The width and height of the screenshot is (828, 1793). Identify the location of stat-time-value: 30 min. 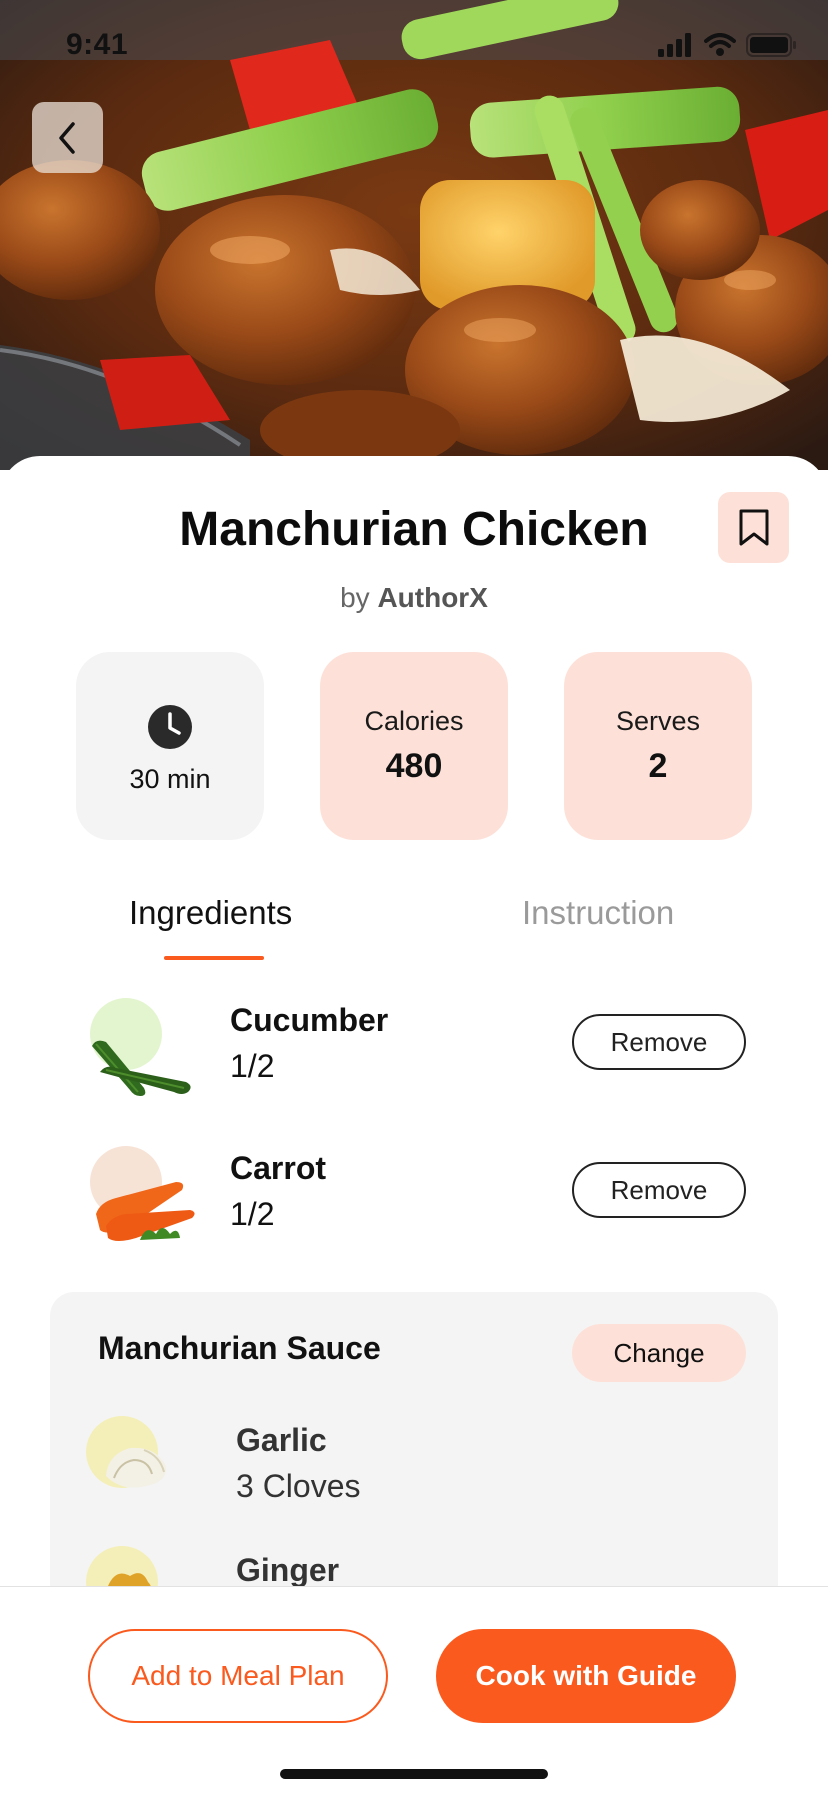
(170, 778).